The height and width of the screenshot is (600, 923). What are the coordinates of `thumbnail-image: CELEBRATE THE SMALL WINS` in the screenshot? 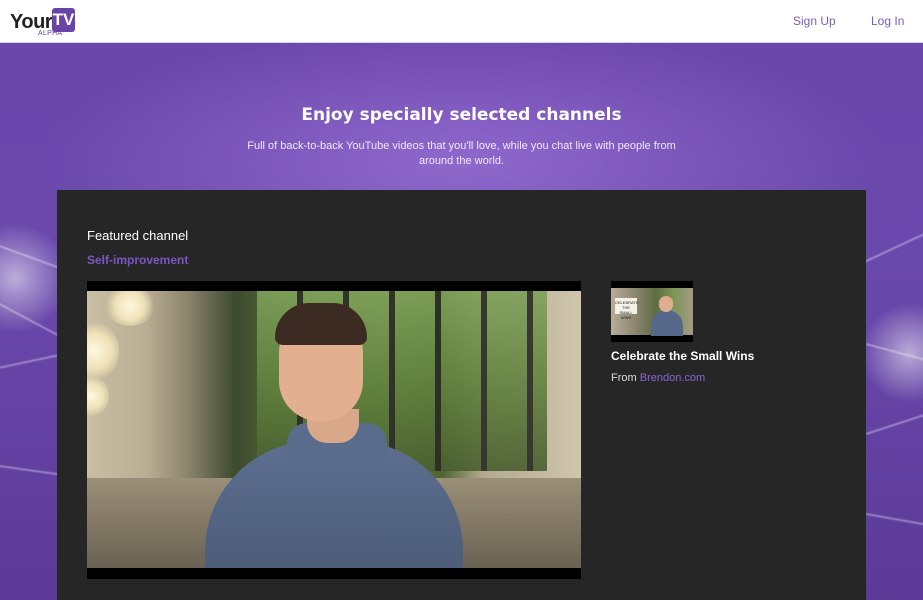 It's located at (652, 312).